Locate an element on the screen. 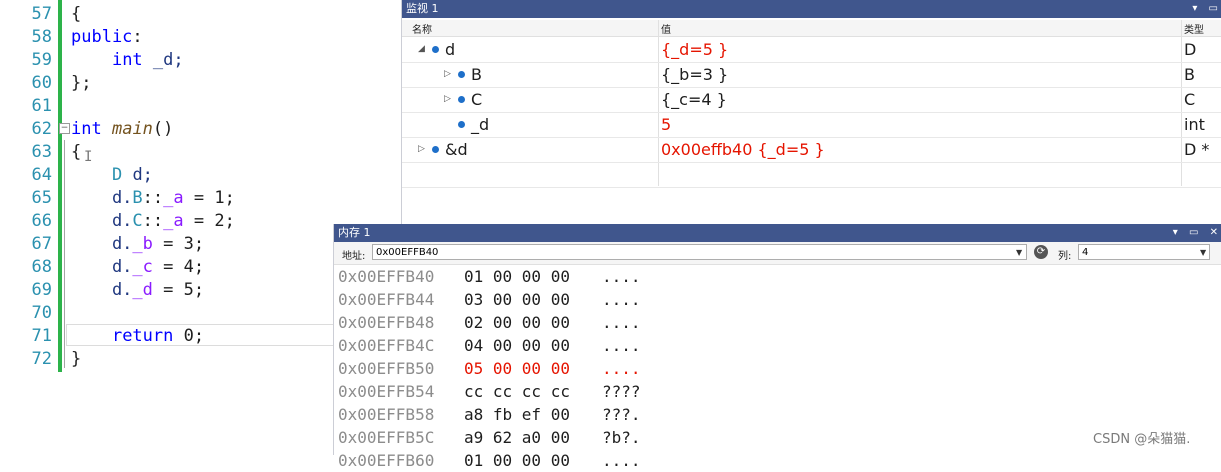 This screenshot has width=1221, height=472. code-token: return is located at coordinates (142, 336).